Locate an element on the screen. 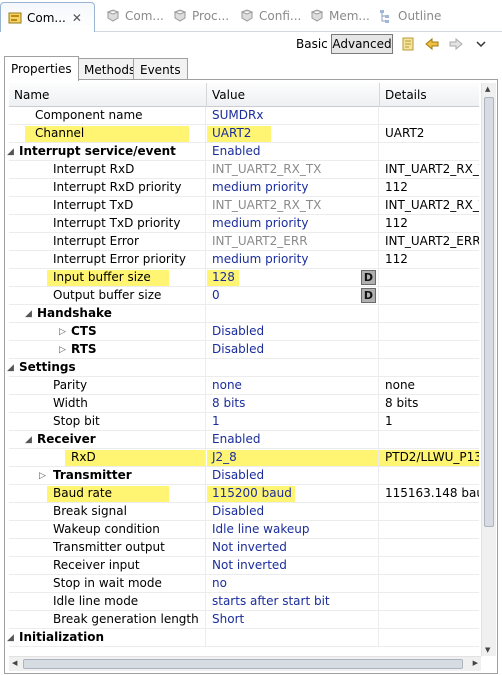 The height and width of the screenshot is (675, 502). table-row: Parity none none is located at coordinates (244, 386).